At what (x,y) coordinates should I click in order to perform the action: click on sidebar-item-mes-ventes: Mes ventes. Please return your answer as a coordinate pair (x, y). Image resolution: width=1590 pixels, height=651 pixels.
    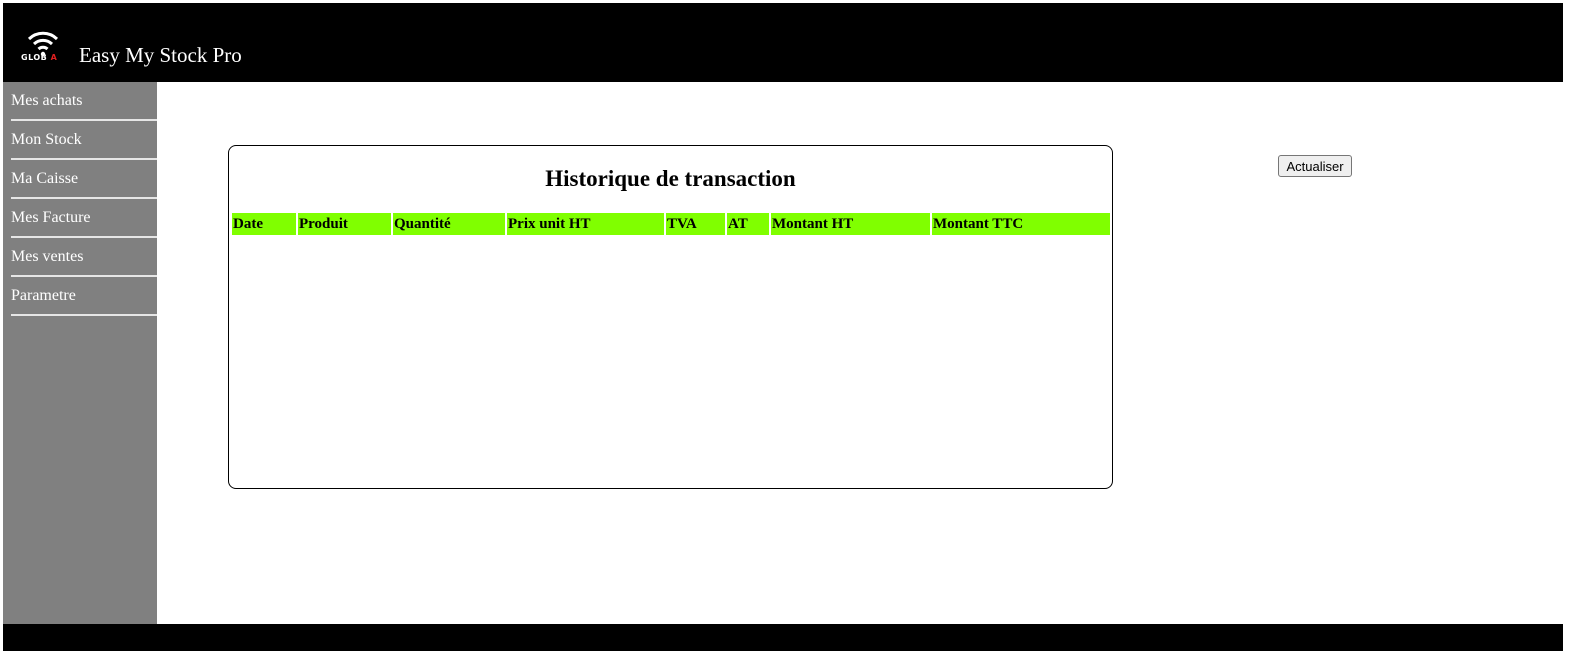
    Looking at the image, I should click on (84, 257).